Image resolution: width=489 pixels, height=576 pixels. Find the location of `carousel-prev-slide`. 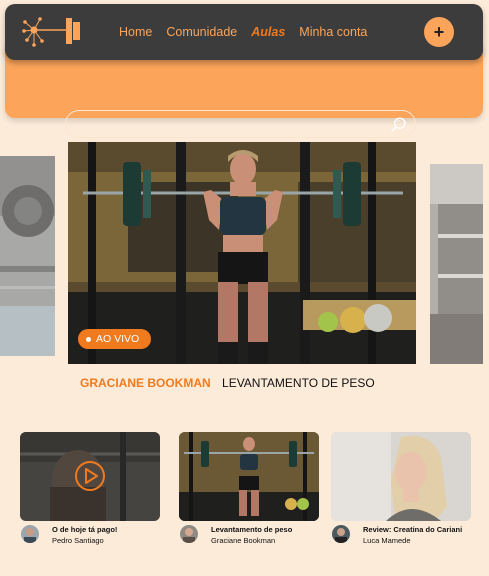

carousel-prev-slide is located at coordinates (27, 256).